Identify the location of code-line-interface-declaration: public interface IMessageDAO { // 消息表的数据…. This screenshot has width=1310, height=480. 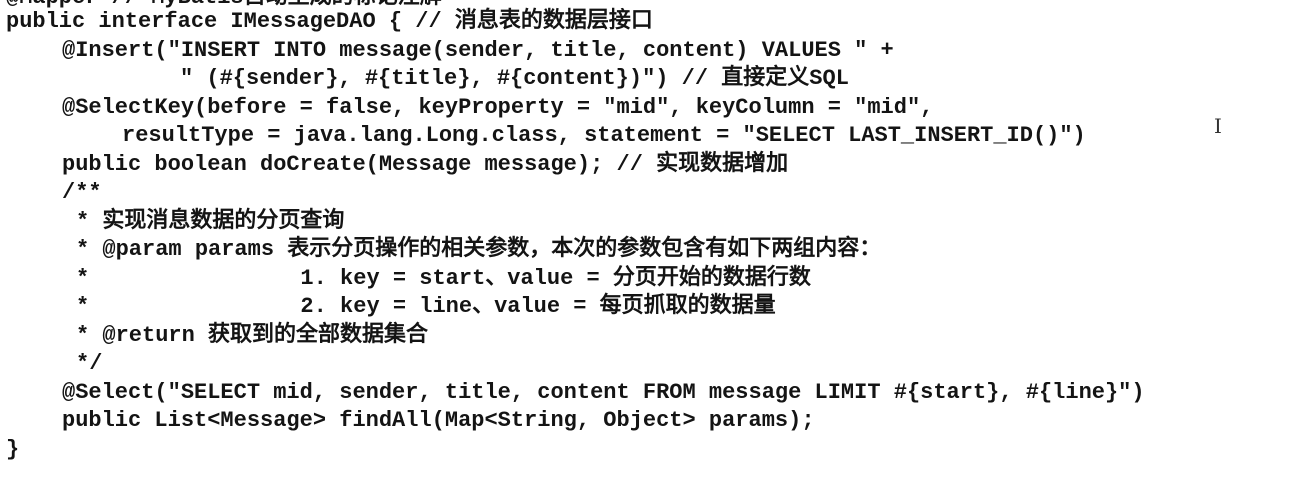
(329, 21).